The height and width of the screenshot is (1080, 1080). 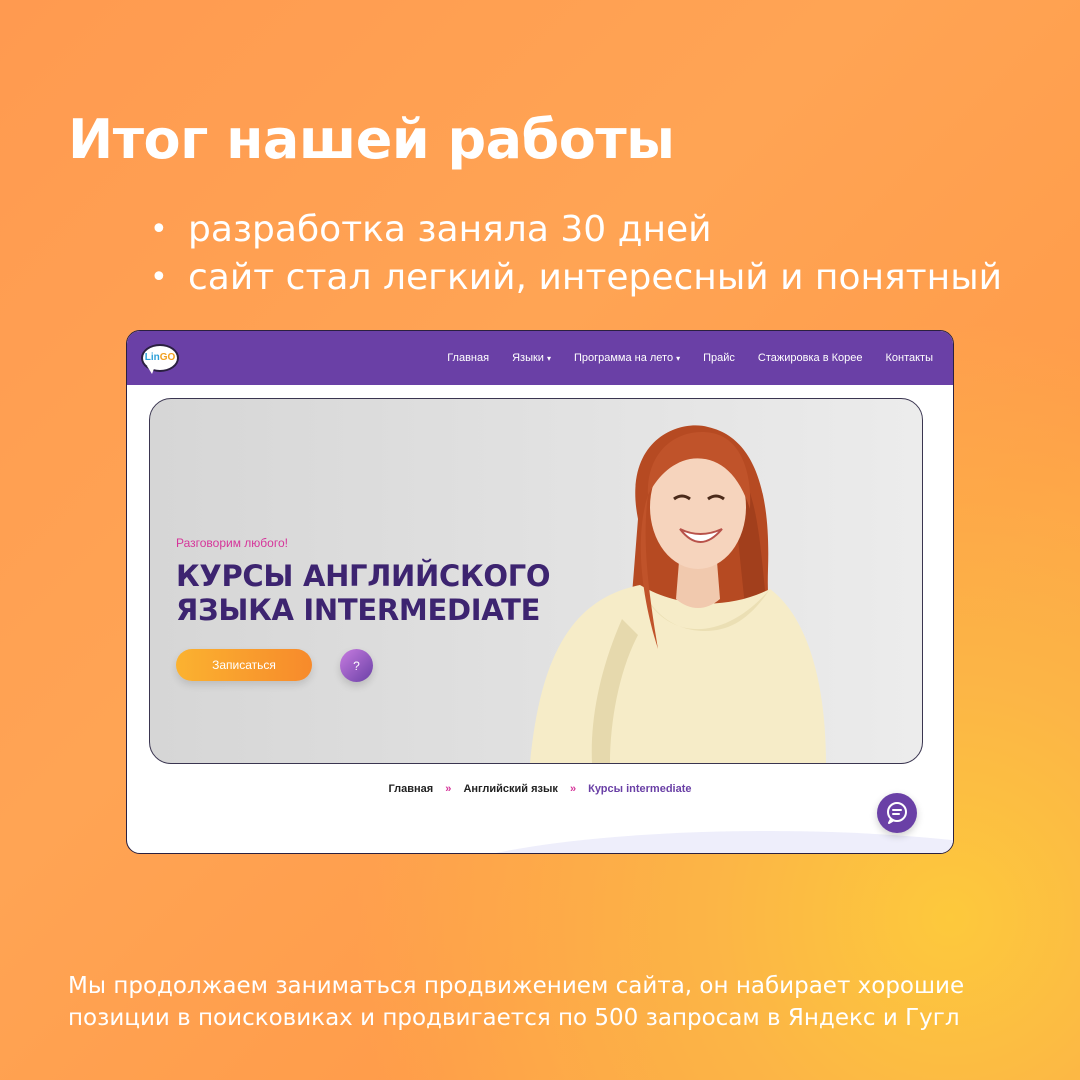 I want to click on hero-title: КУРСЫ АНГЛИЙСКОГО ЯЗЫКА INTERMEDIATE, so click(x=363, y=593).